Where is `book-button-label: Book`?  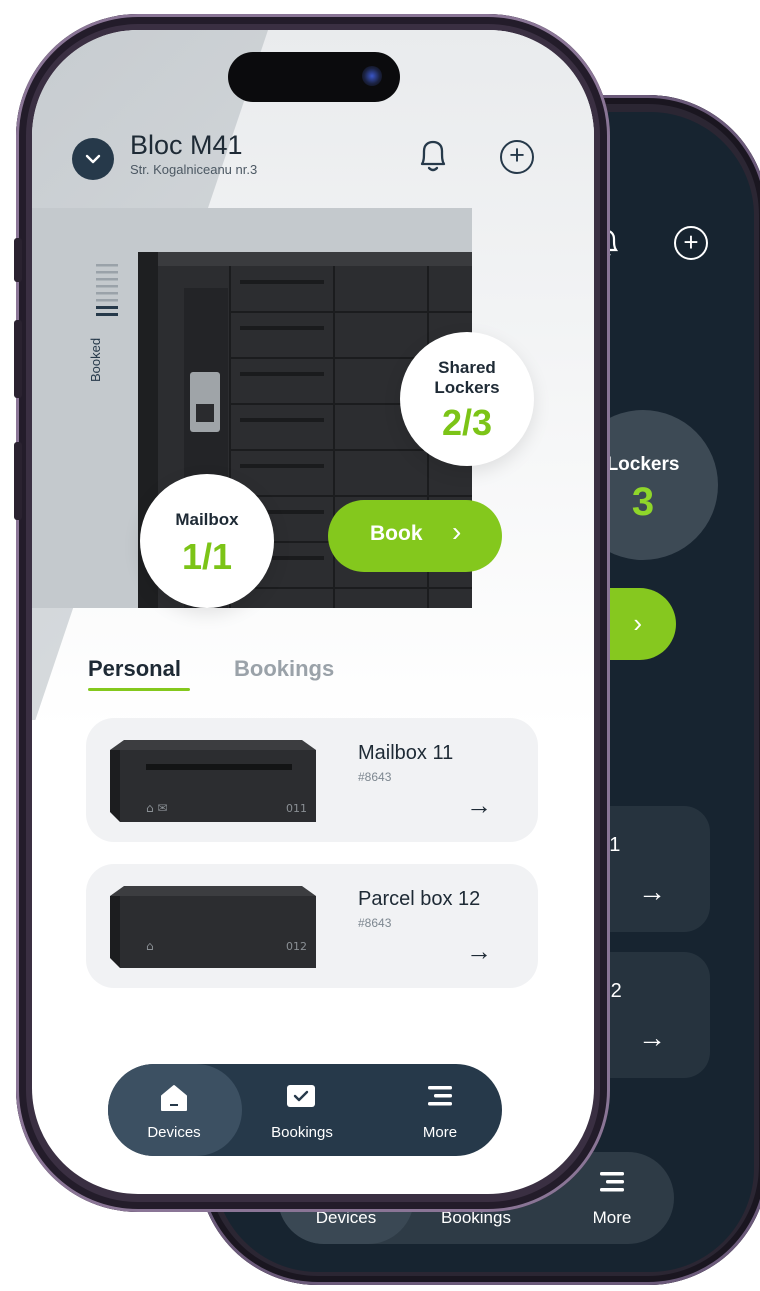 book-button-label: Book is located at coordinates (396, 533).